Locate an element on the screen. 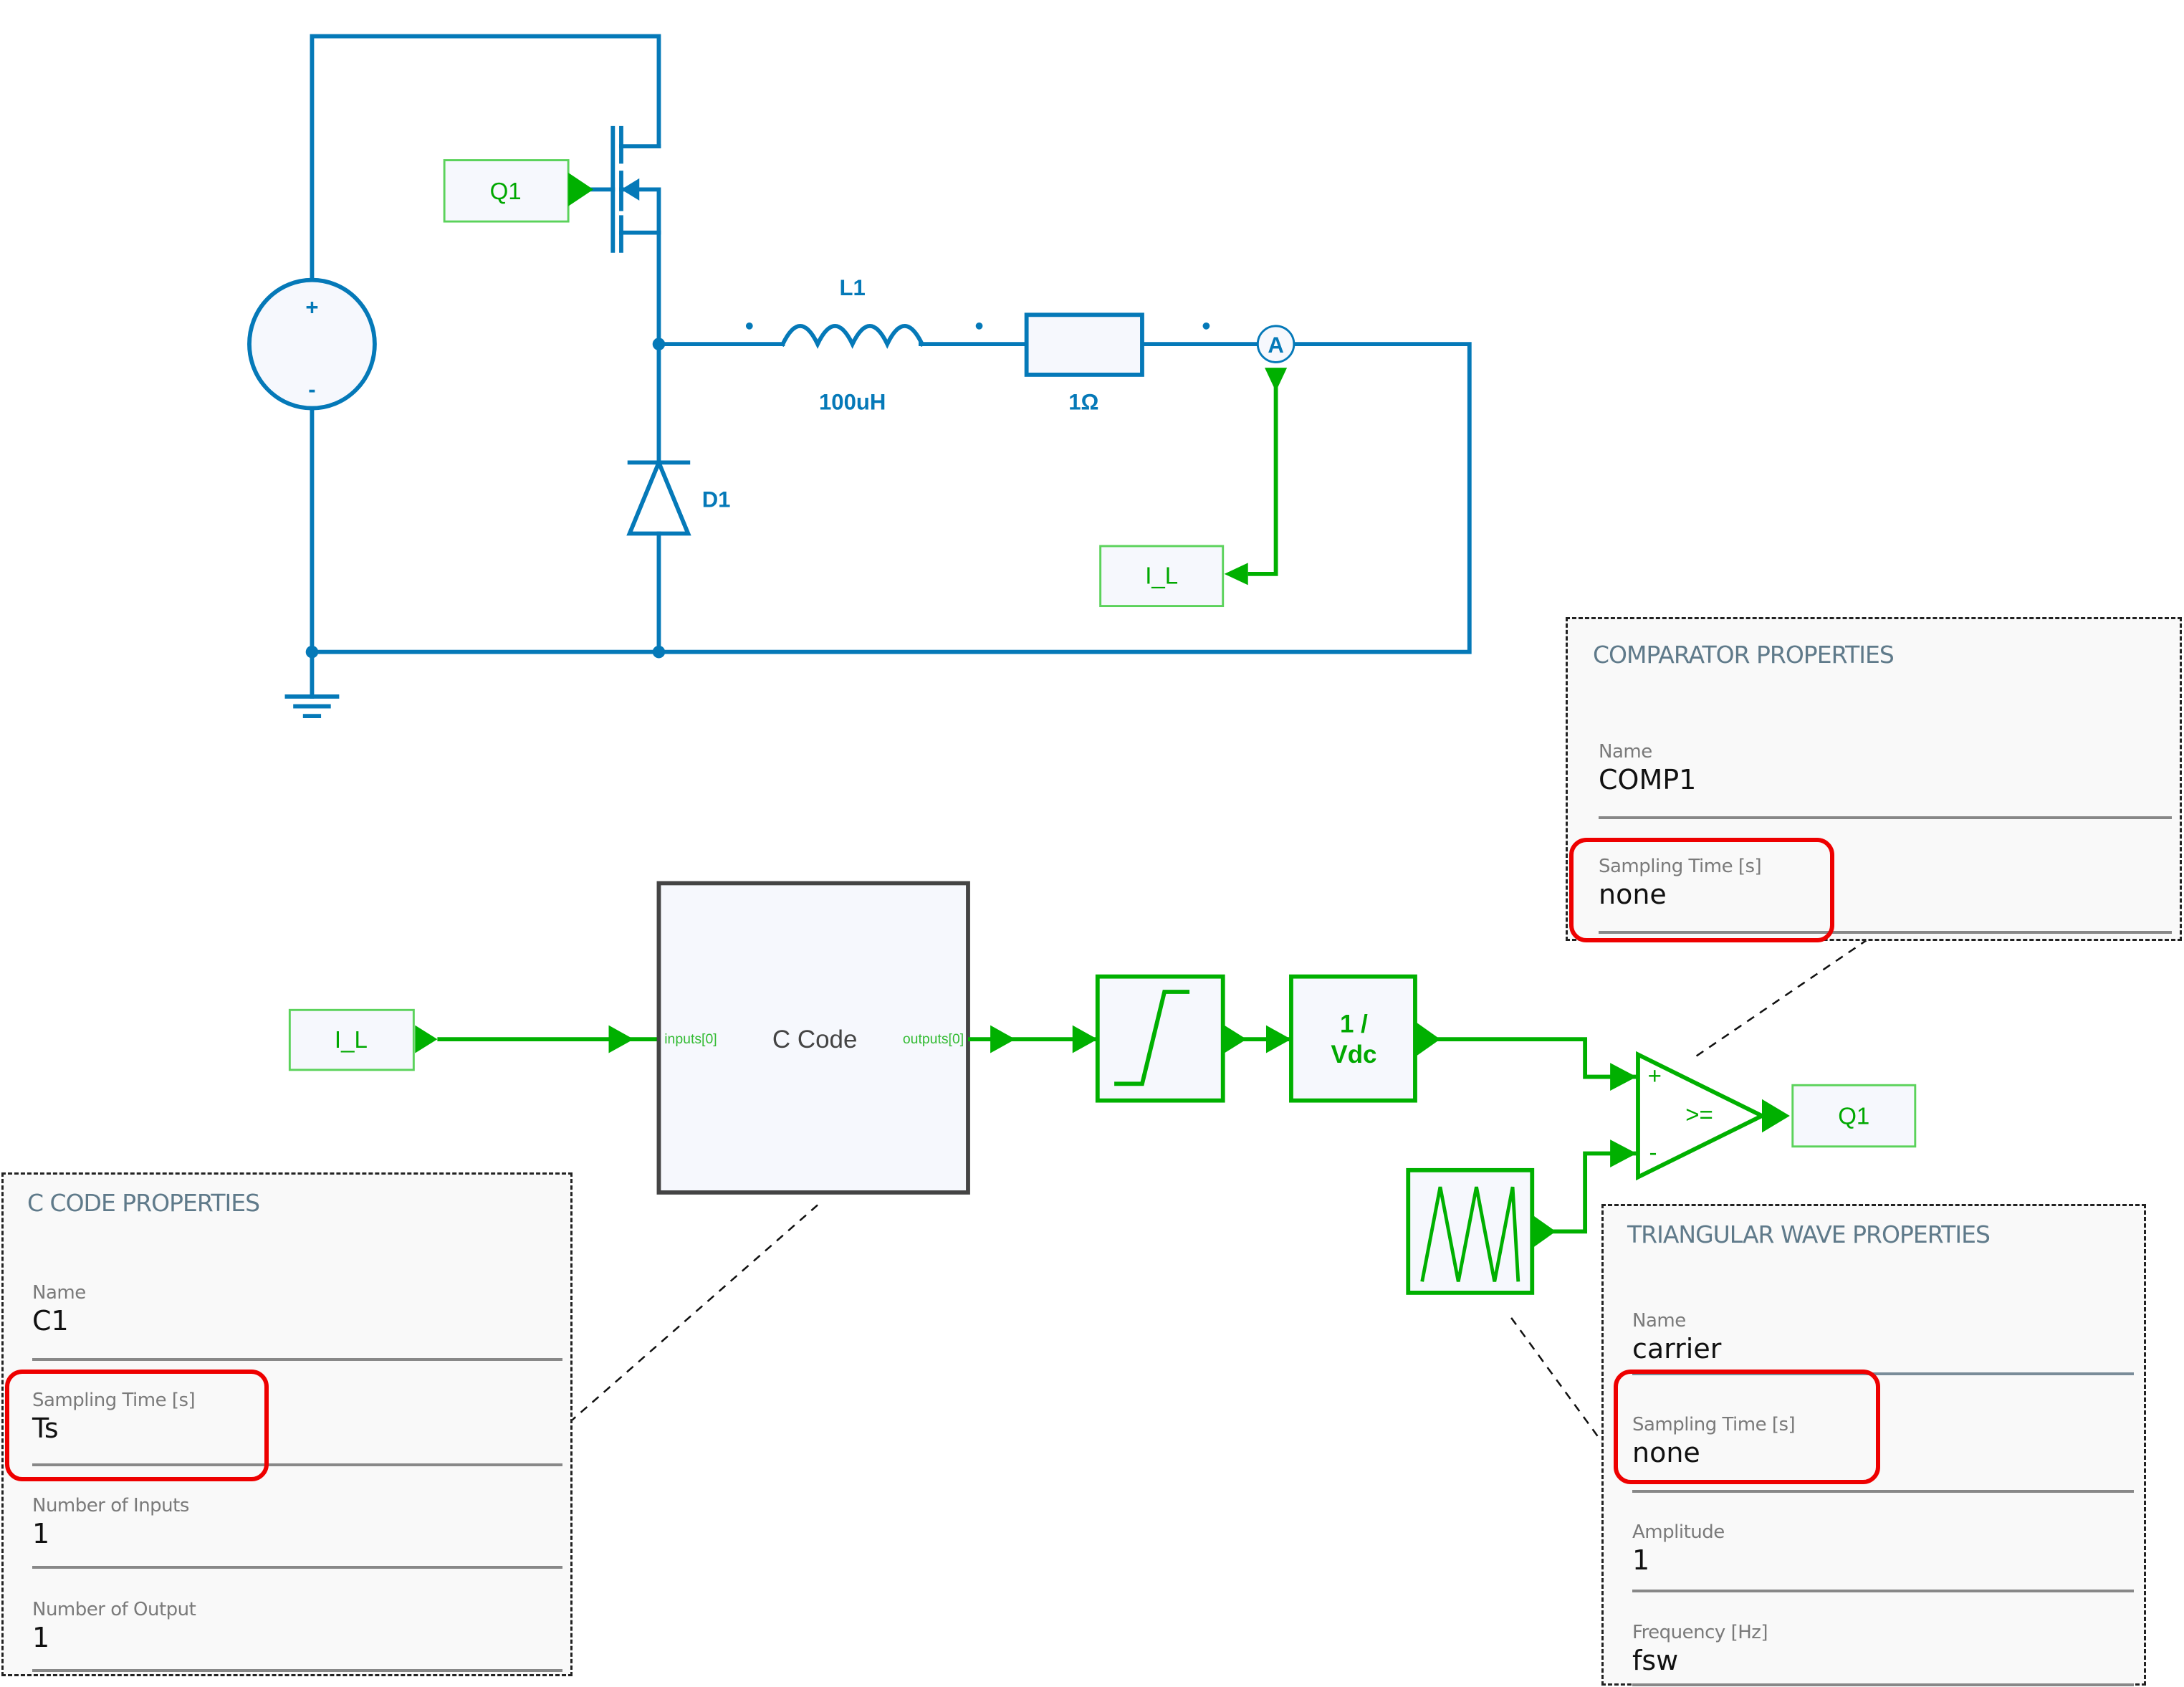 This screenshot has width=2184, height=1687. current-signal-wire is located at coordinates (1256, 477).